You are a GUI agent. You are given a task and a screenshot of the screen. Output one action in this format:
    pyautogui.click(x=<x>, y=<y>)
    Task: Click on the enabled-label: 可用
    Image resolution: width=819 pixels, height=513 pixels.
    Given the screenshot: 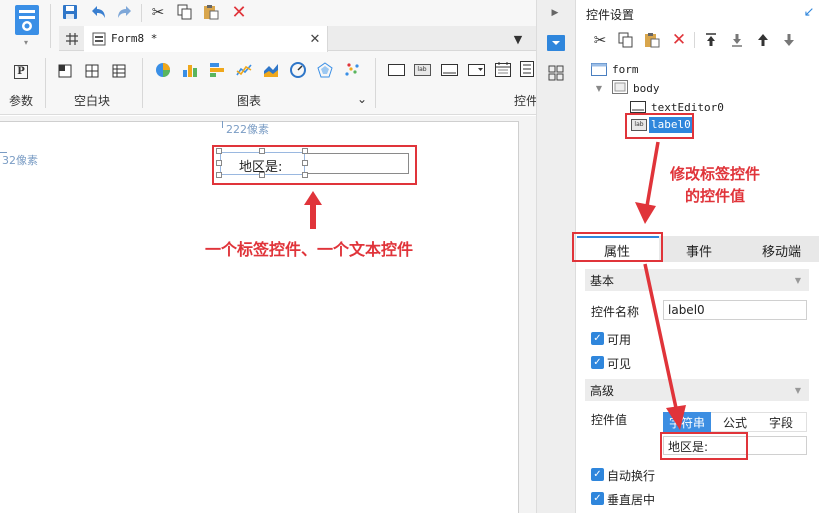 What is the action you would take?
    pyautogui.click(x=619, y=340)
    